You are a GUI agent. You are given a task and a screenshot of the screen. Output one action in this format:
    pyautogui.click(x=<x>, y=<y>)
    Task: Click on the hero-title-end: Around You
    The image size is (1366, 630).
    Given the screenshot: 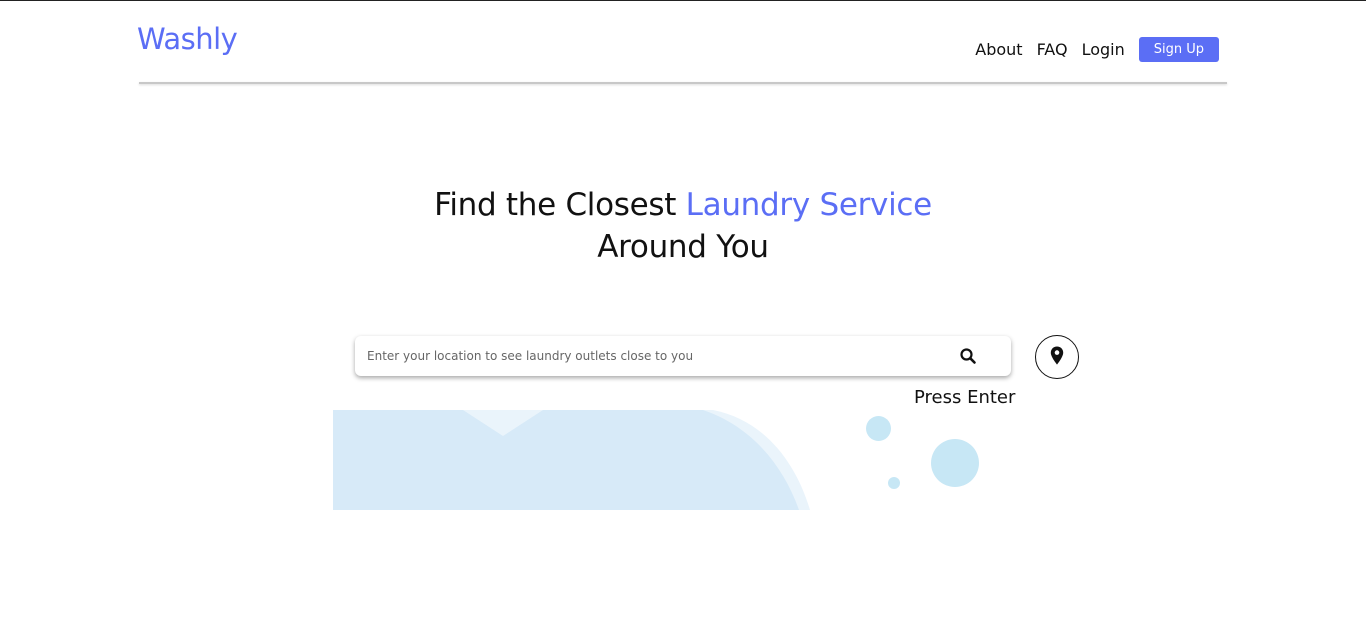 What is the action you would take?
    pyautogui.click(x=683, y=247)
    